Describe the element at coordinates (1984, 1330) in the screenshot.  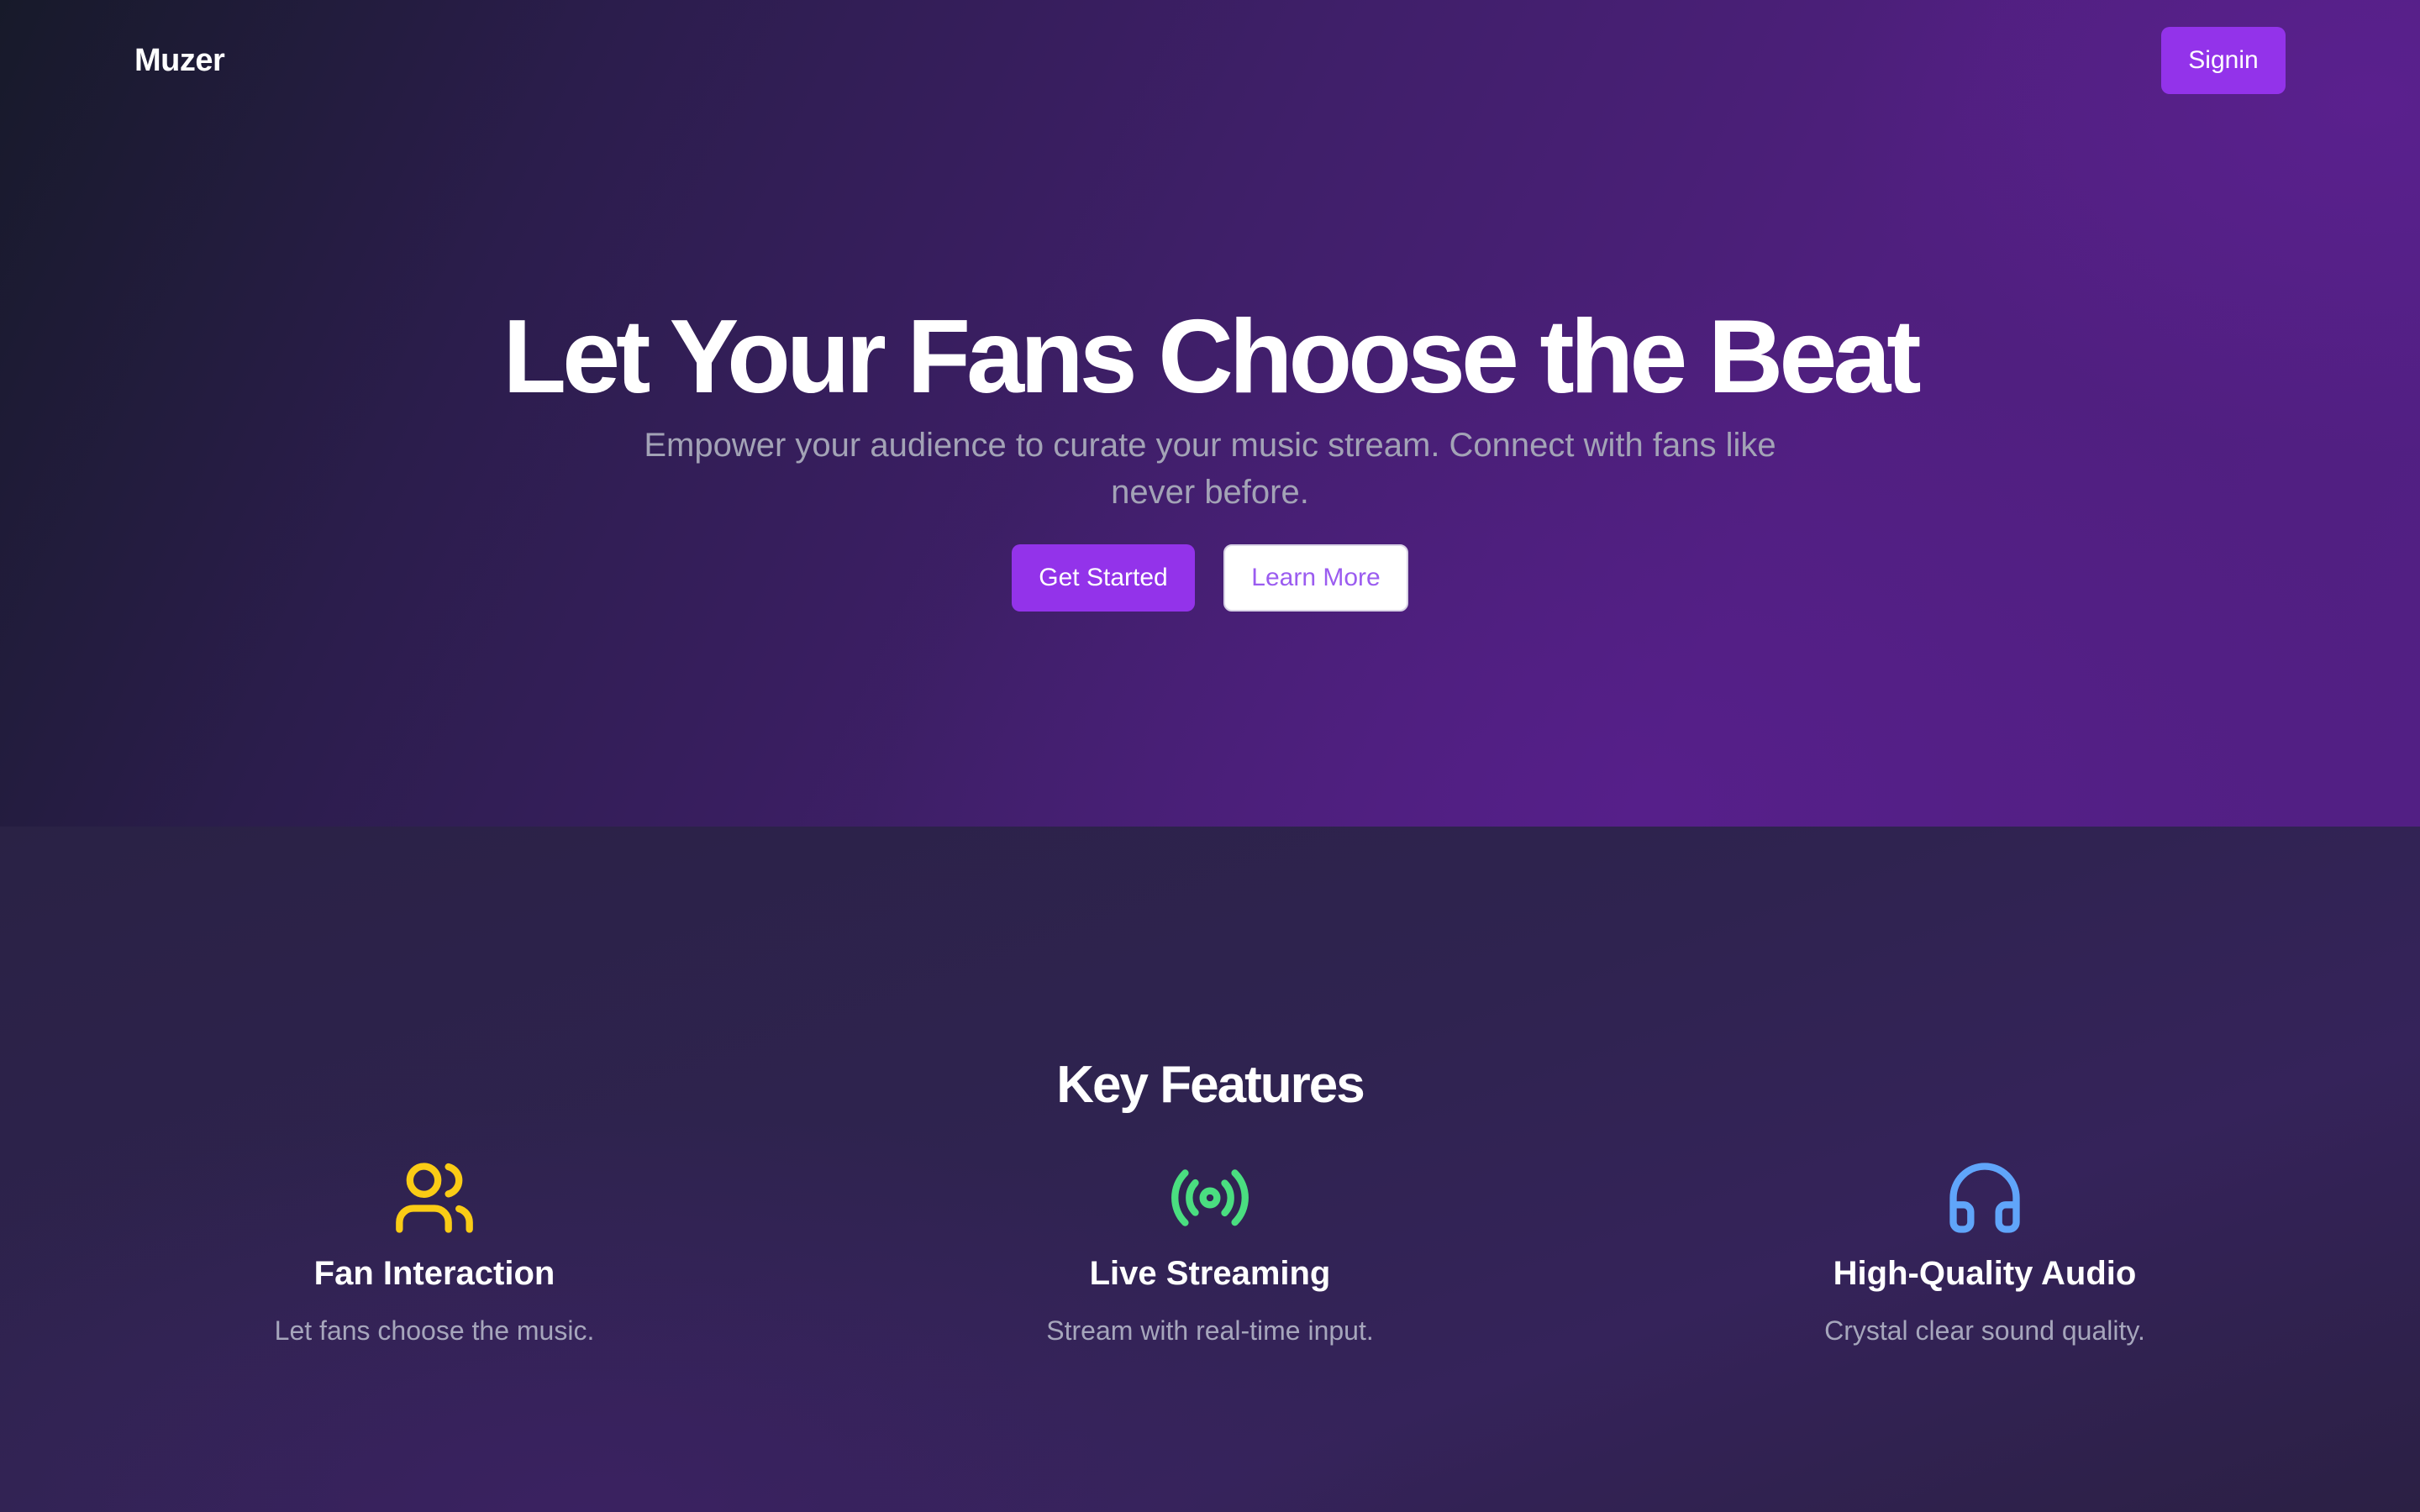
I see `feature-description: Crystal clear sound quality.` at that location.